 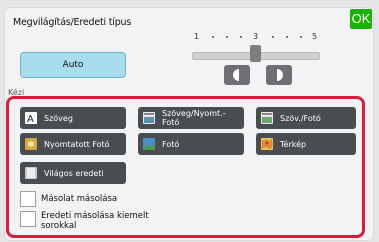 What do you see at coordinates (300, 118) in the screenshot?
I see `original-type-label: Szöv./Fotó` at bounding box center [300, 118].